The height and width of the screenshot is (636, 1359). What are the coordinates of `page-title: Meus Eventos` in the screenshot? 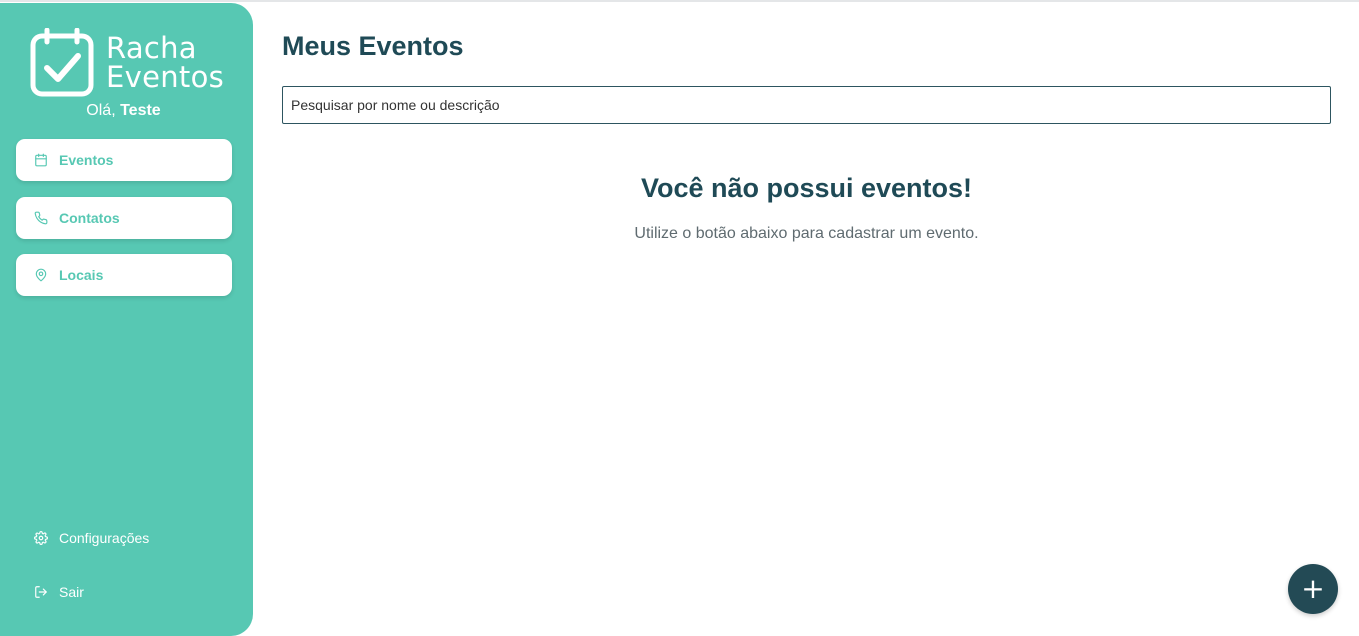 It's located at (373, 46).